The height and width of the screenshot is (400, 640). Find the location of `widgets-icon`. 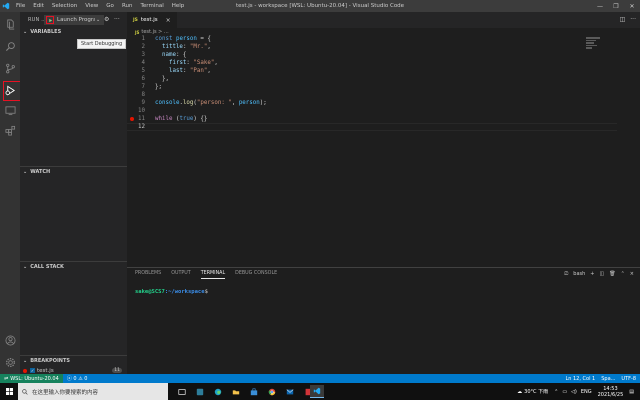

widgets-icon is located at coordinates (200, 391).